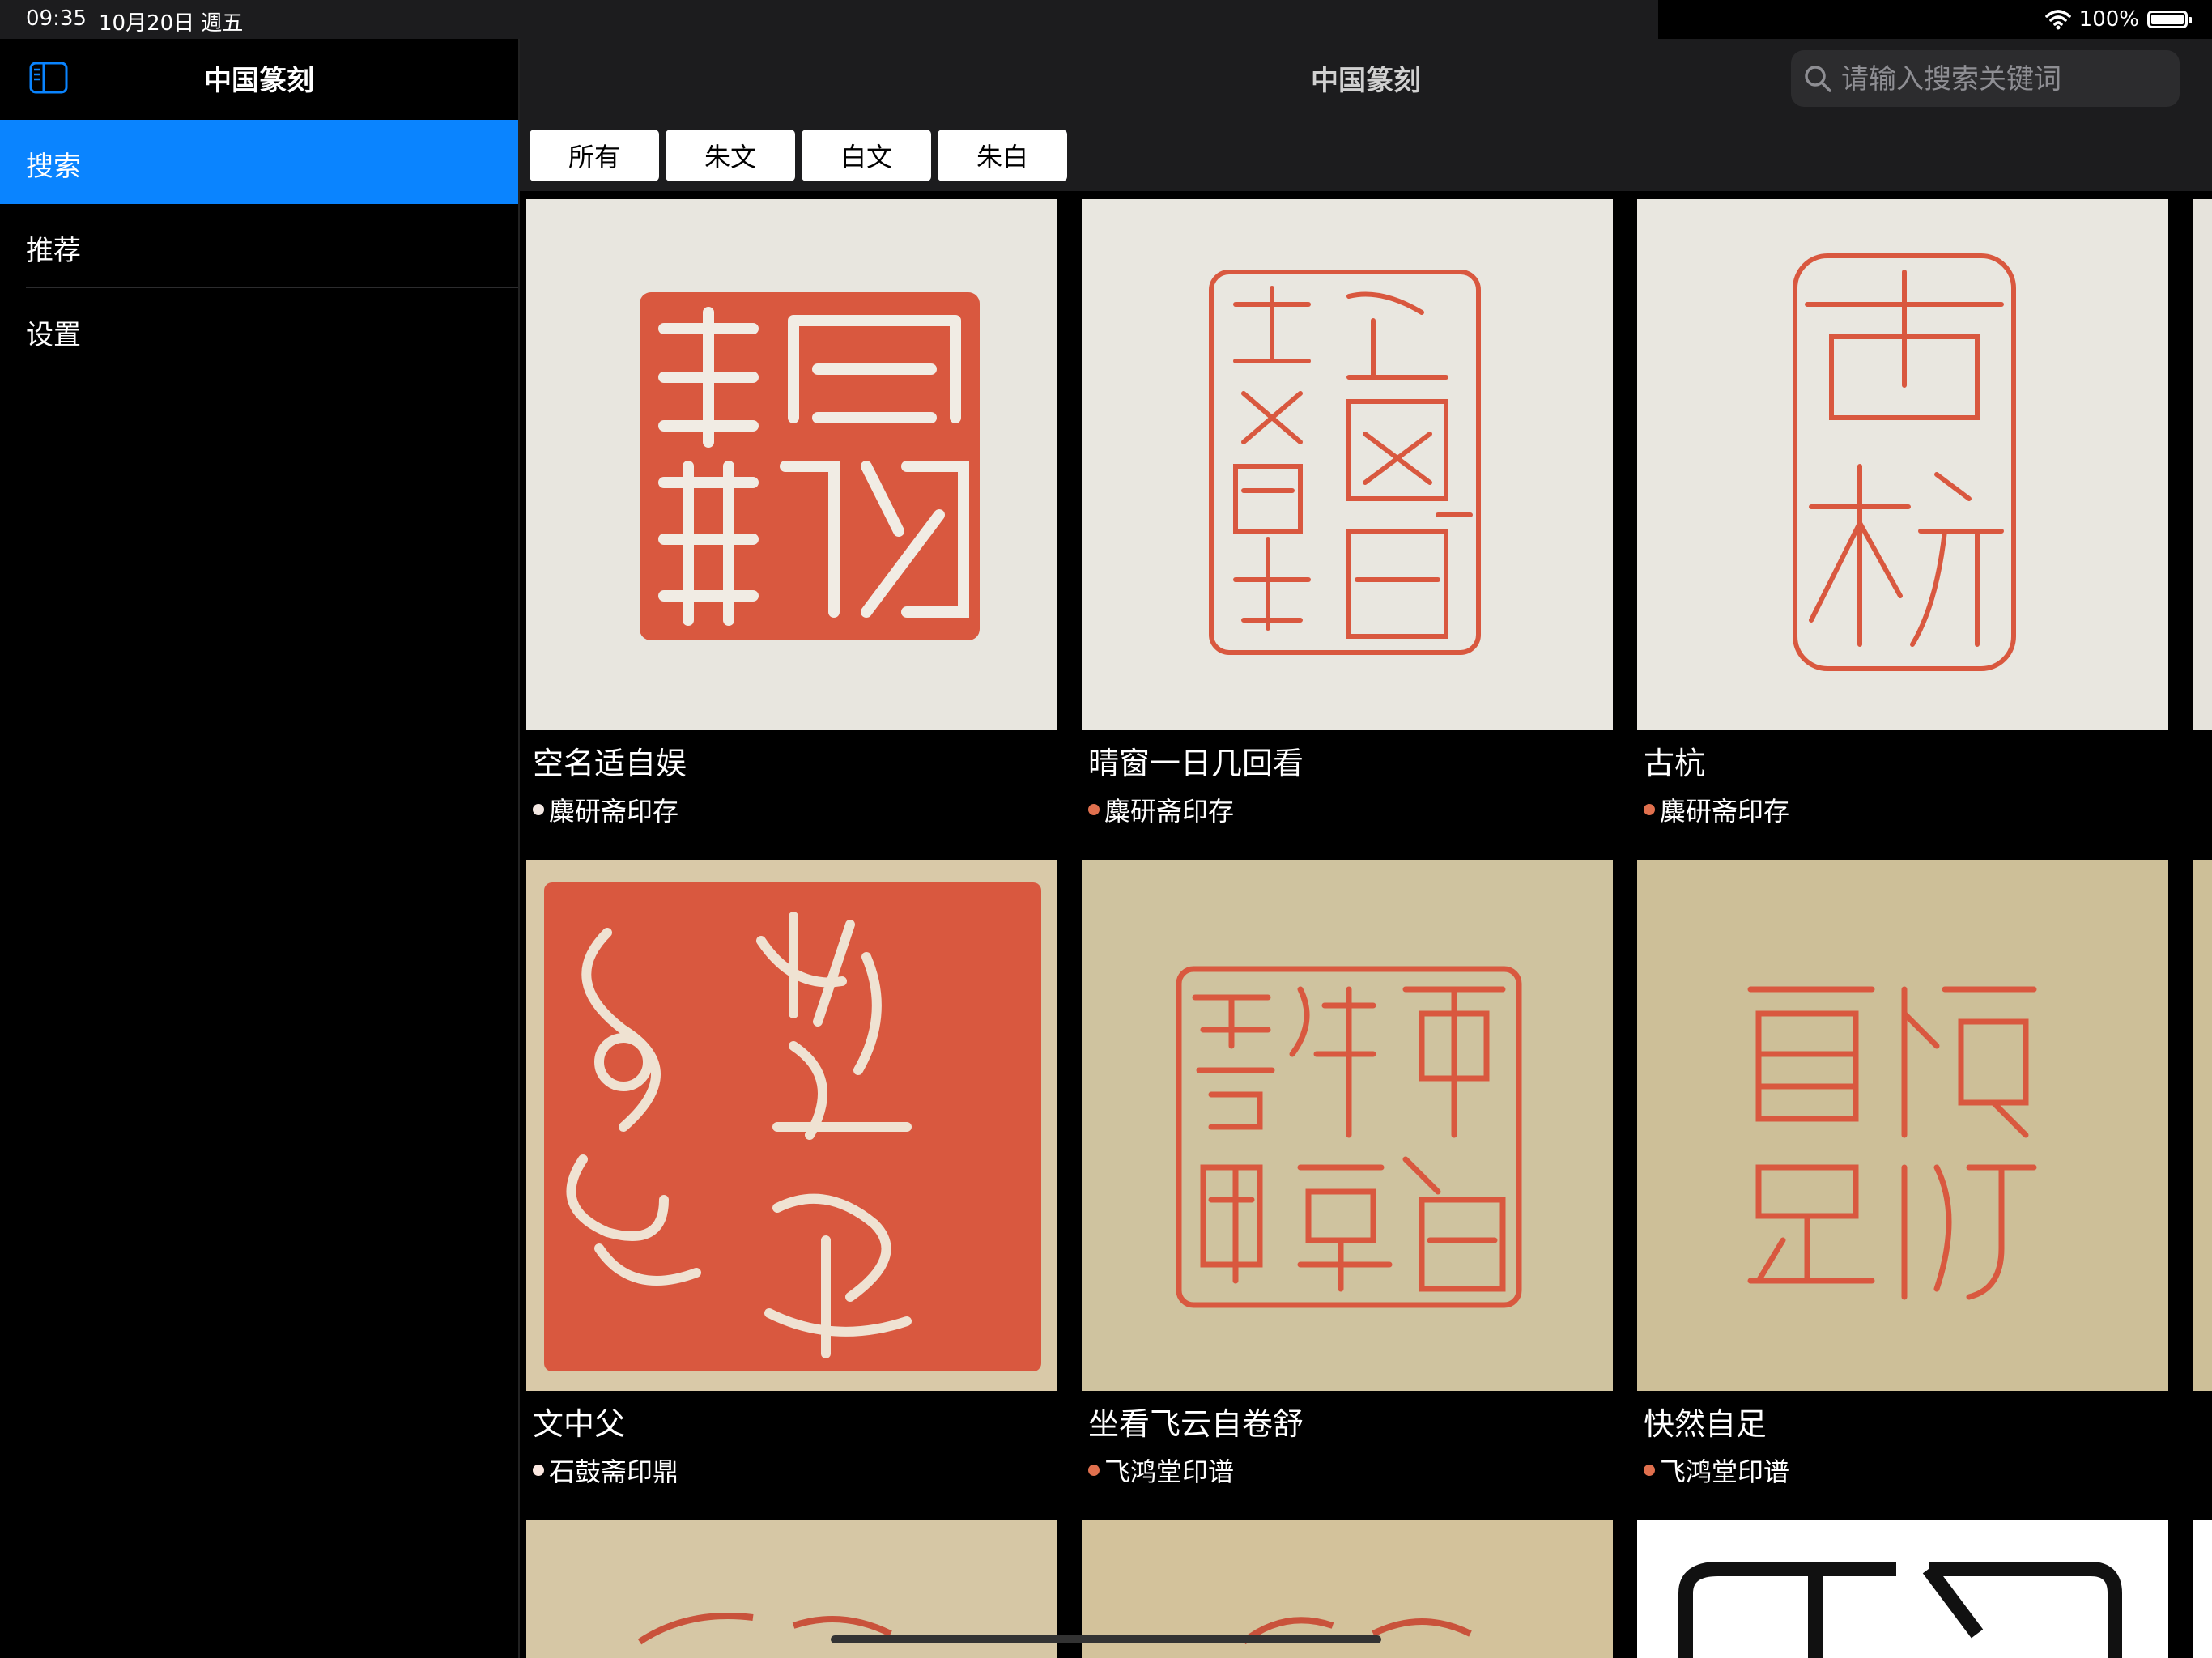 The height and width of the screenshot is (1658, 2212). Describe the element at coordinates (2004, 79) in the screenshot. I see `search-input` at that location.